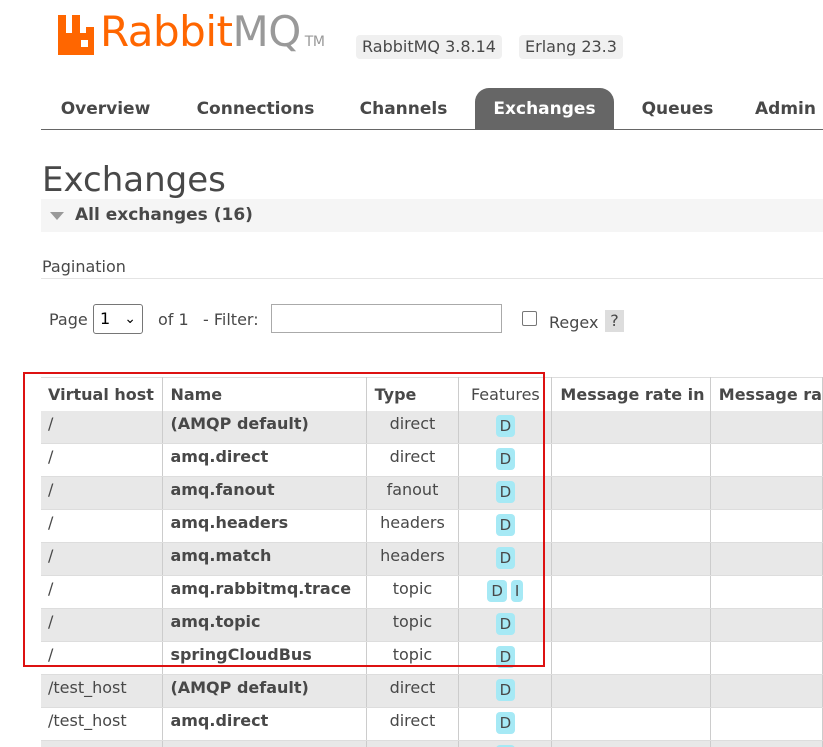  I want to click on cell-exchange-name-link, so click(264, 743).